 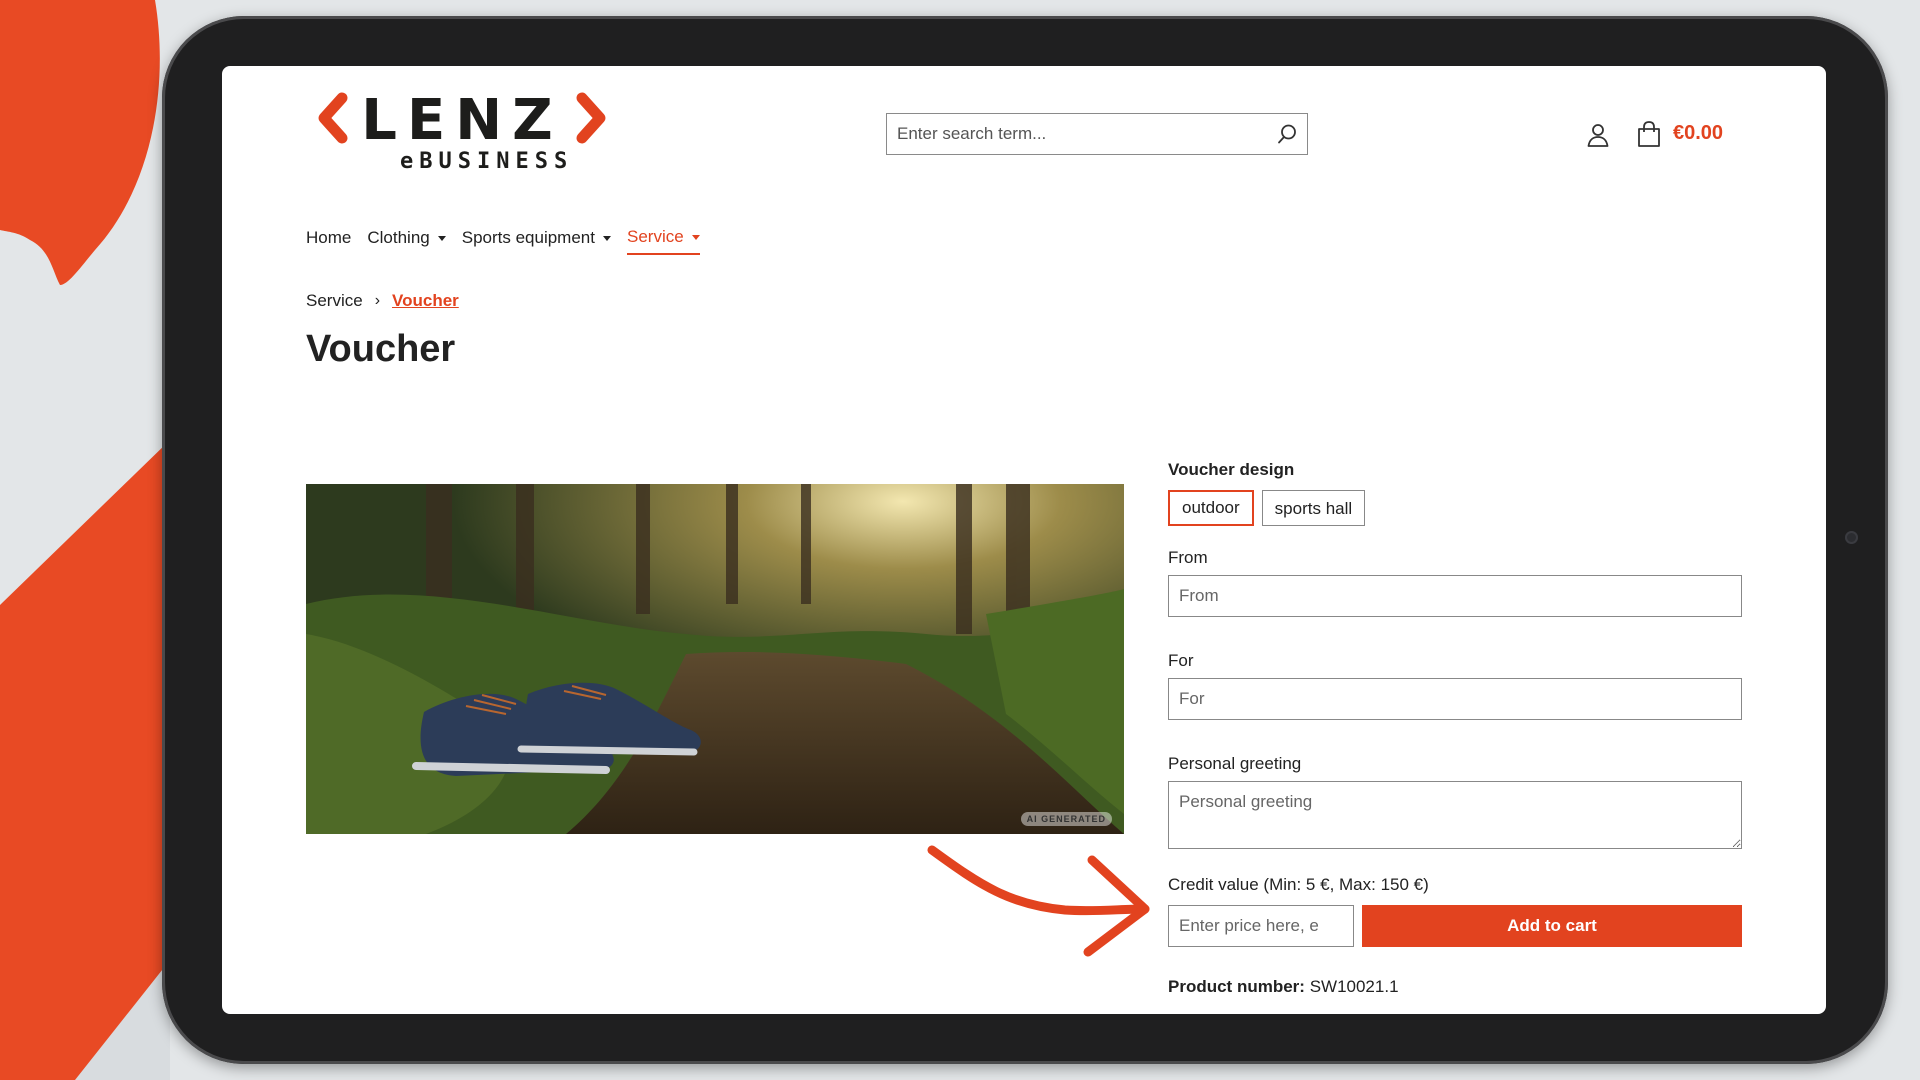 I want to click on main-nav: Home Clothing Sports equipment Service, so click(x=503, y=241).